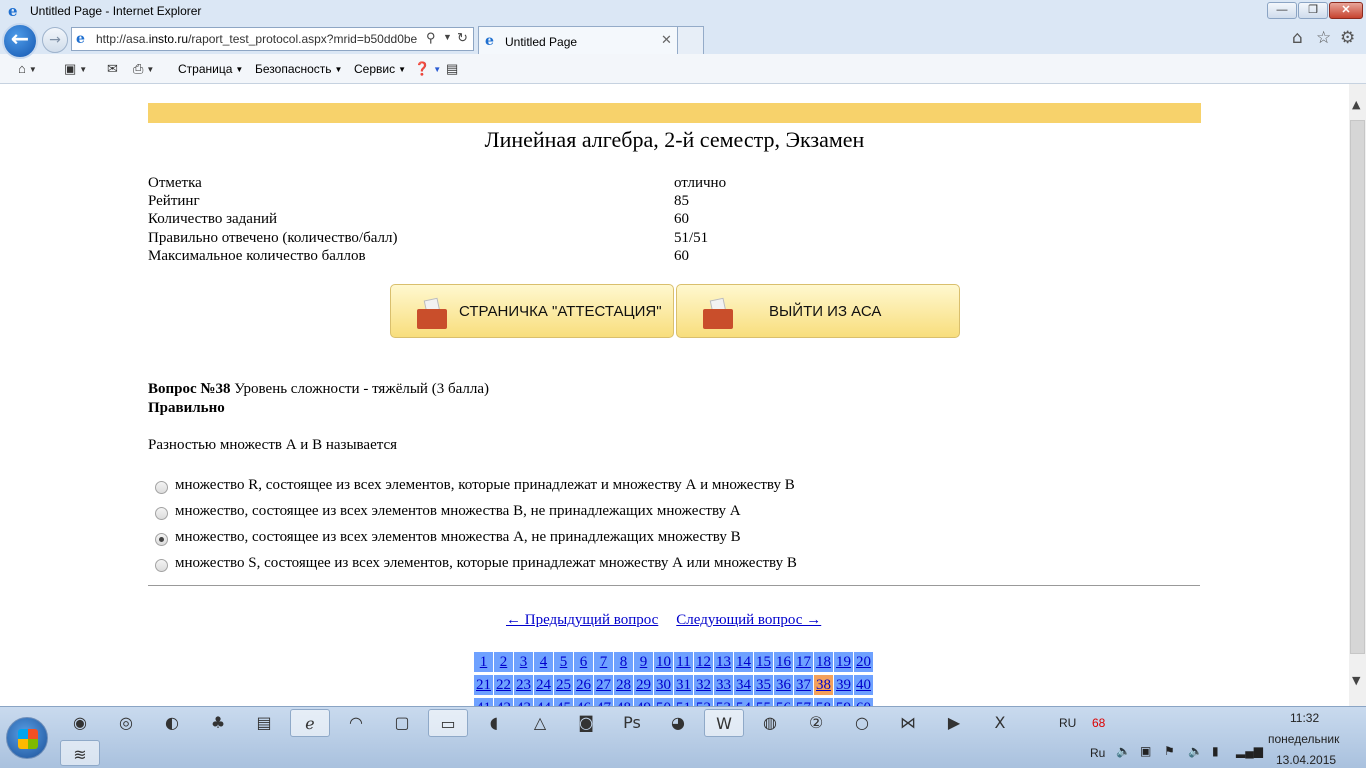  I want to click on vertical-scrollbar: ▲ ▼, so click(1357, 395).